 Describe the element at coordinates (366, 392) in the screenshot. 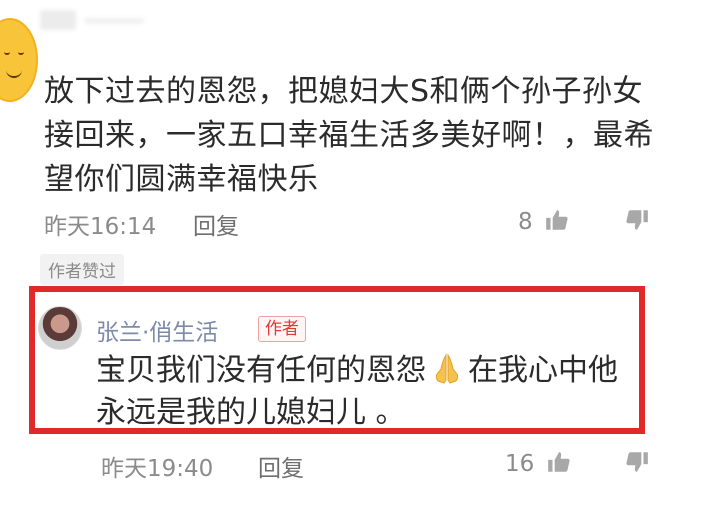

I see `reply-text: 宝贝我们没有任何的恩怨 在我心中他永远是我的儿媳妇儿 。` at that location.